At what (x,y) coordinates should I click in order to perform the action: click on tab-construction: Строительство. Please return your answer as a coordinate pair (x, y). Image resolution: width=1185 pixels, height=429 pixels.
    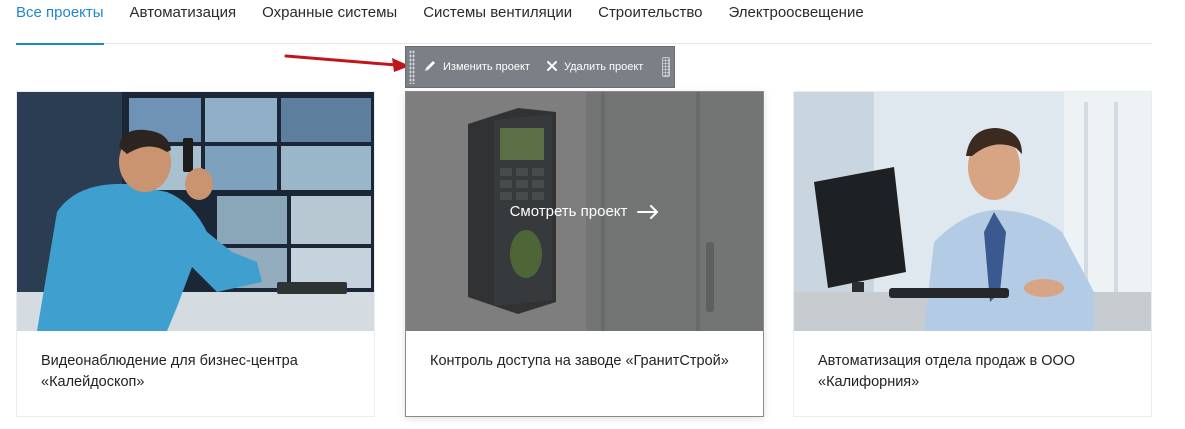
    Looking at the image, I should click on (650, 22).